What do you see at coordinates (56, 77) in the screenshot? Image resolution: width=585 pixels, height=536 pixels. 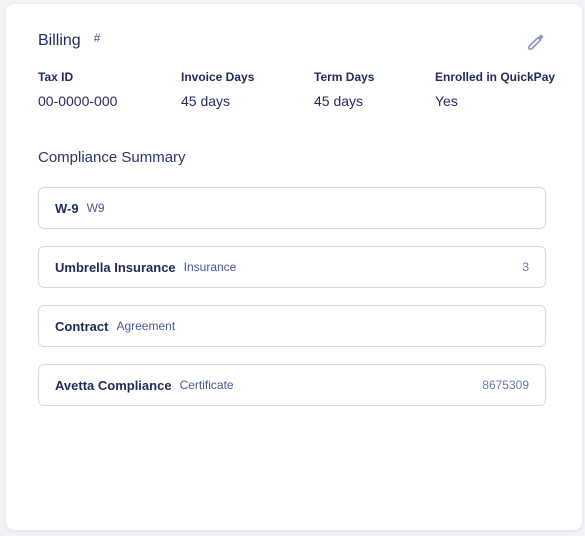 I see `field-label: Tax ID` at bounding box center [56, 77].